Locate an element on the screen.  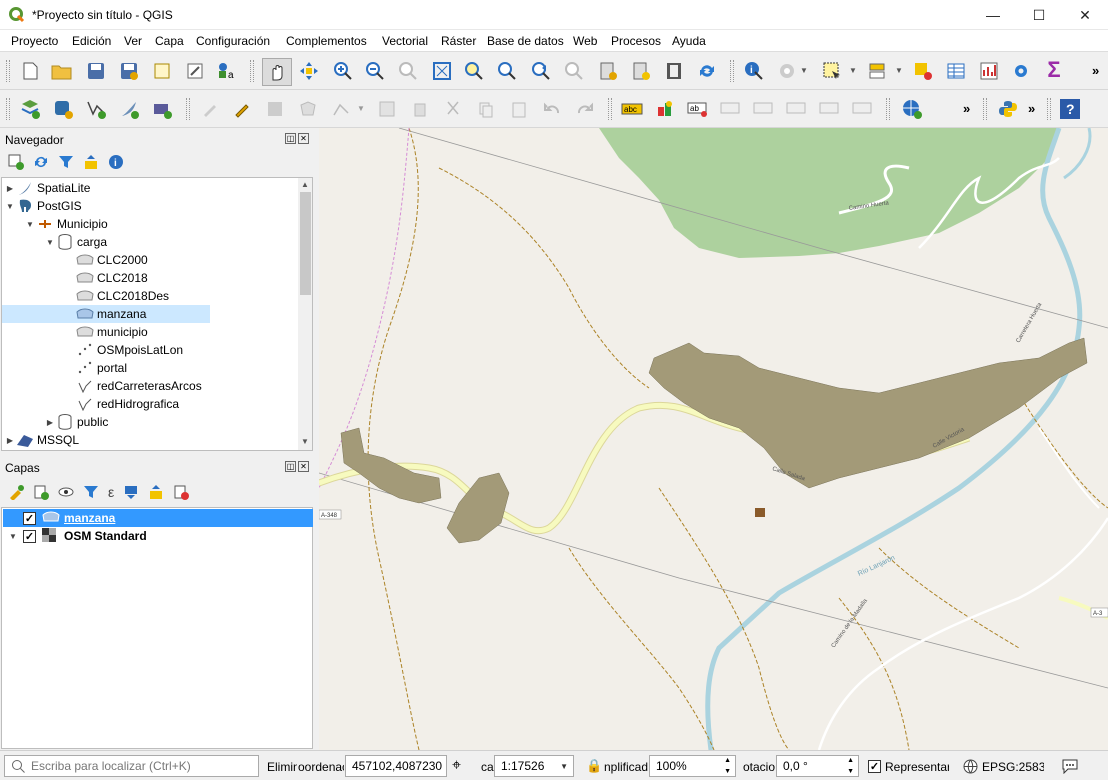
maximize-button: ☐ is located at coordinates (1039, 15).